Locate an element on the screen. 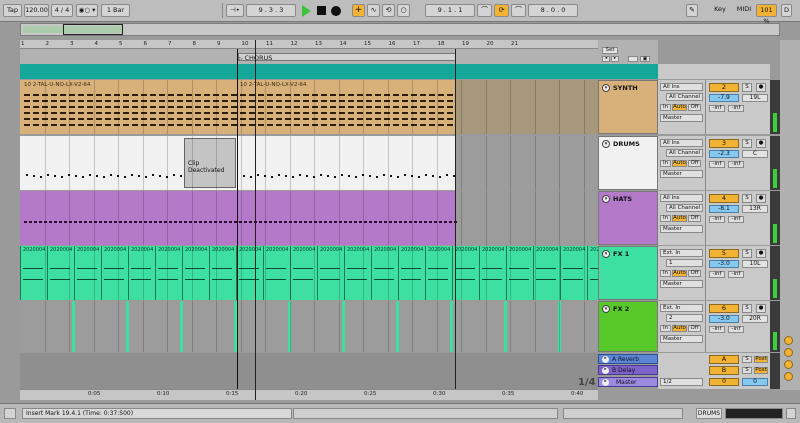  post-button: Post is located at coordinates (761, 359).